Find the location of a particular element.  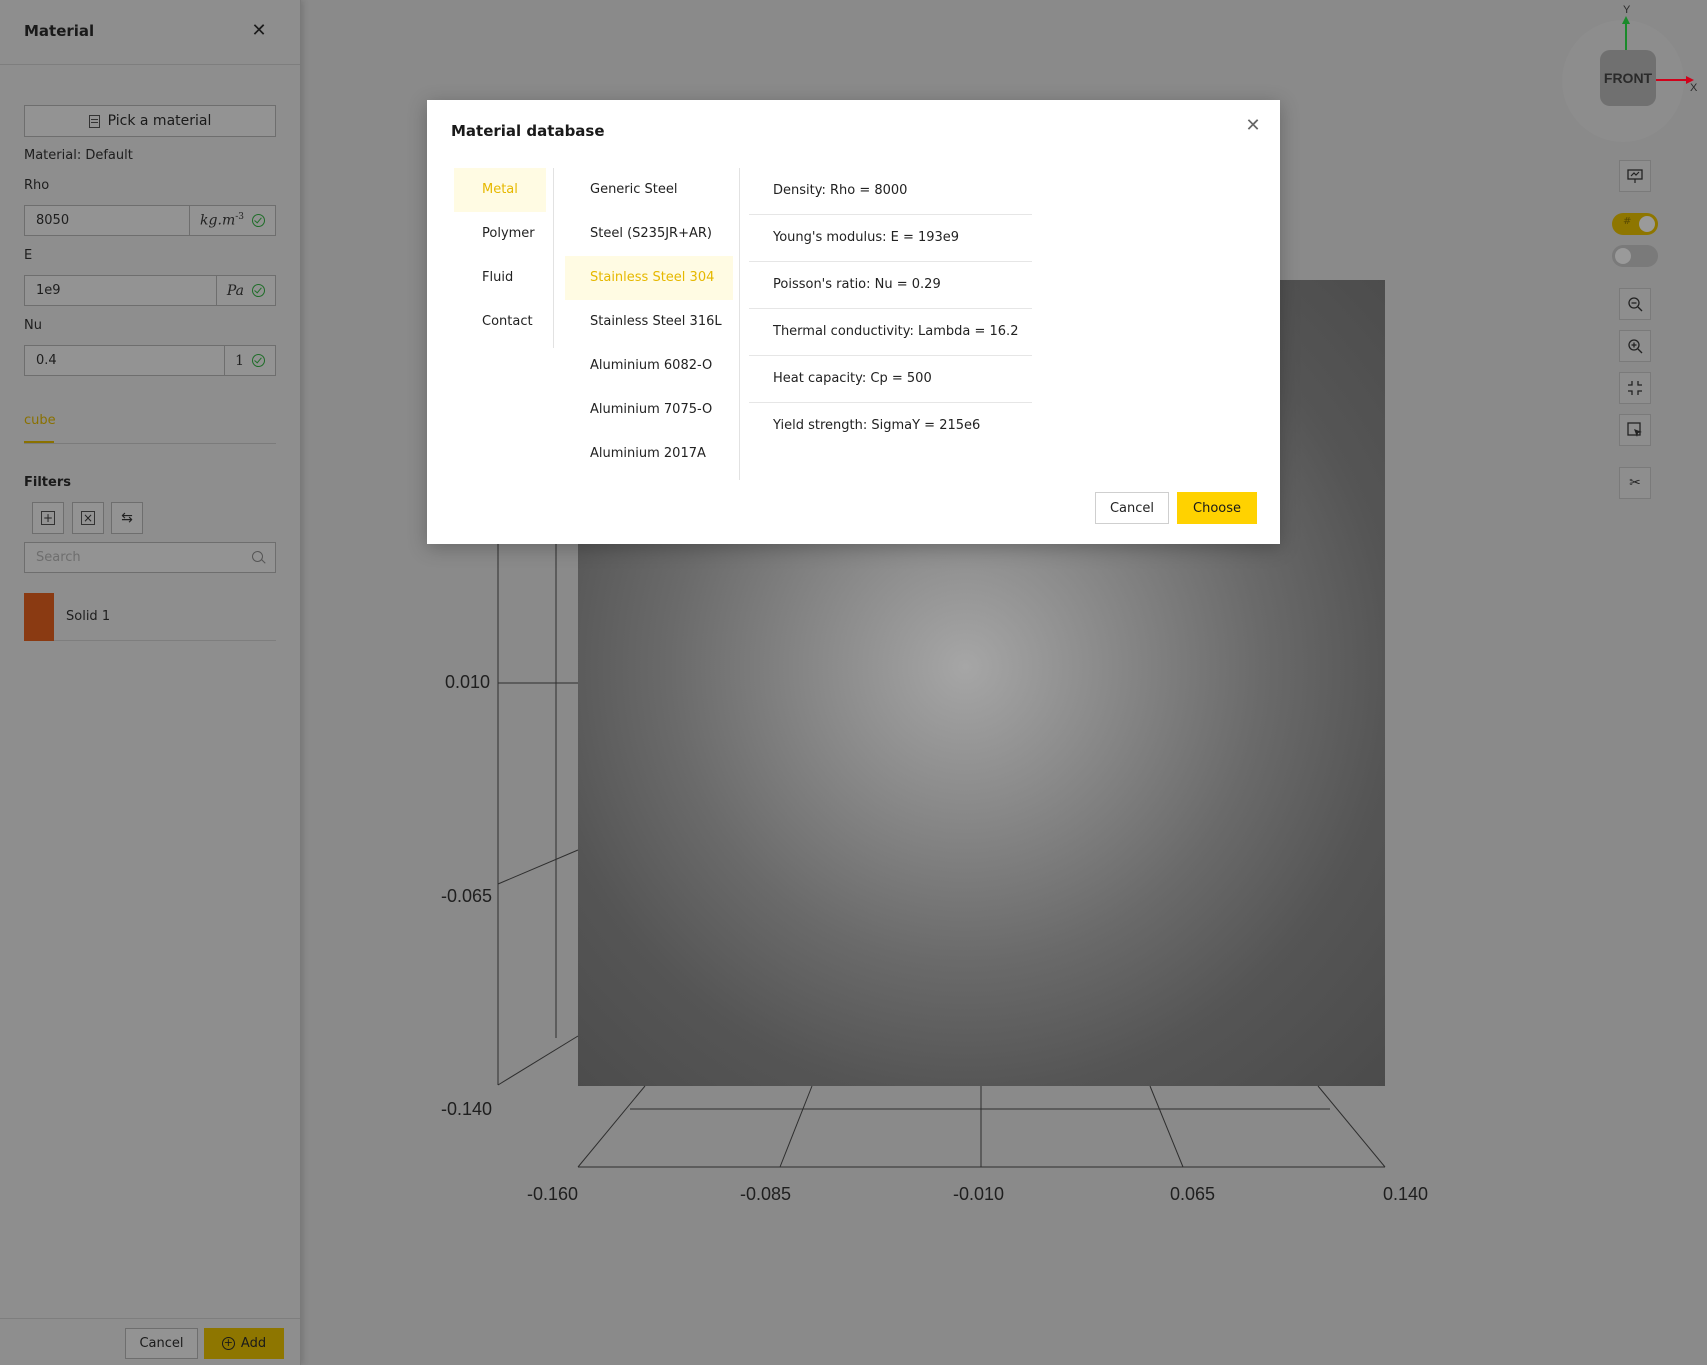

add-button: + Add is located at coordinates (244, 1343).